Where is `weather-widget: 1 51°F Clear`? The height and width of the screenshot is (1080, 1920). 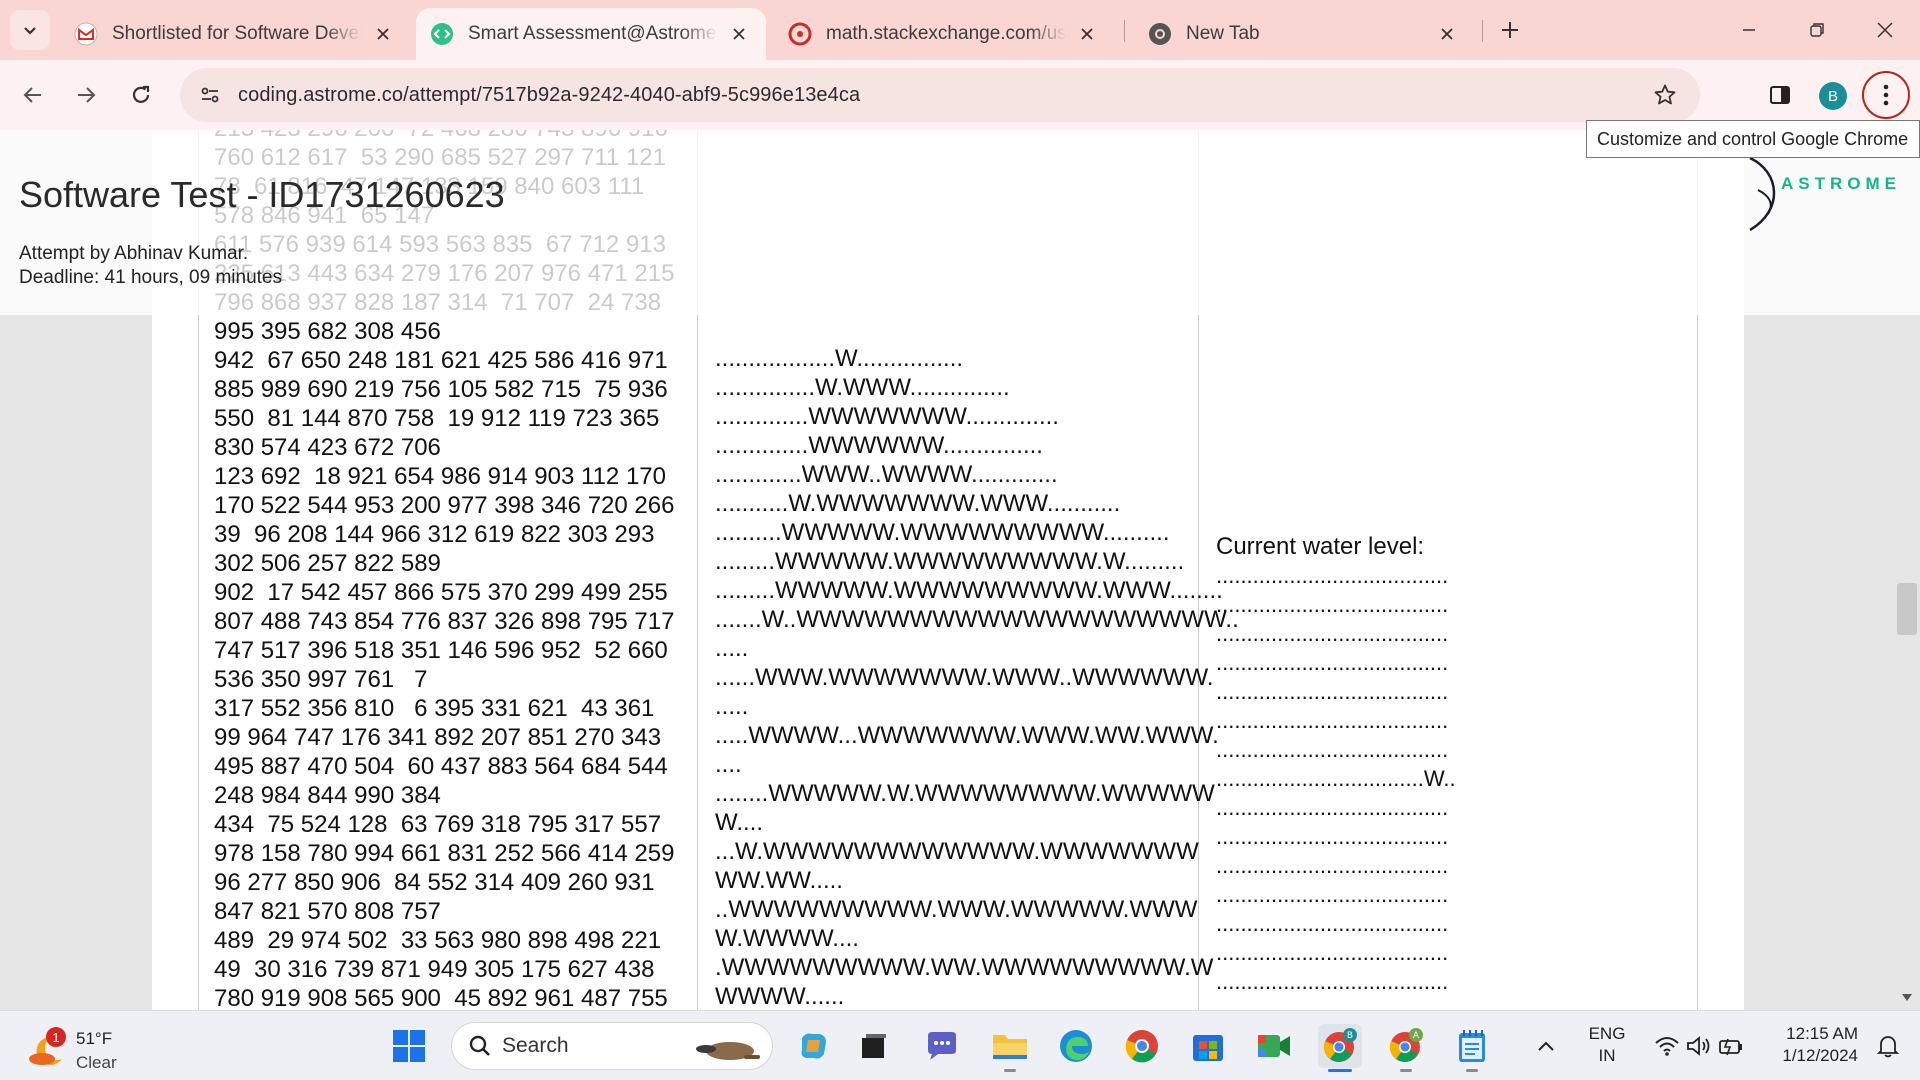 weather-widget: 1 51°F Clear is located at coordinates (81, 1046).